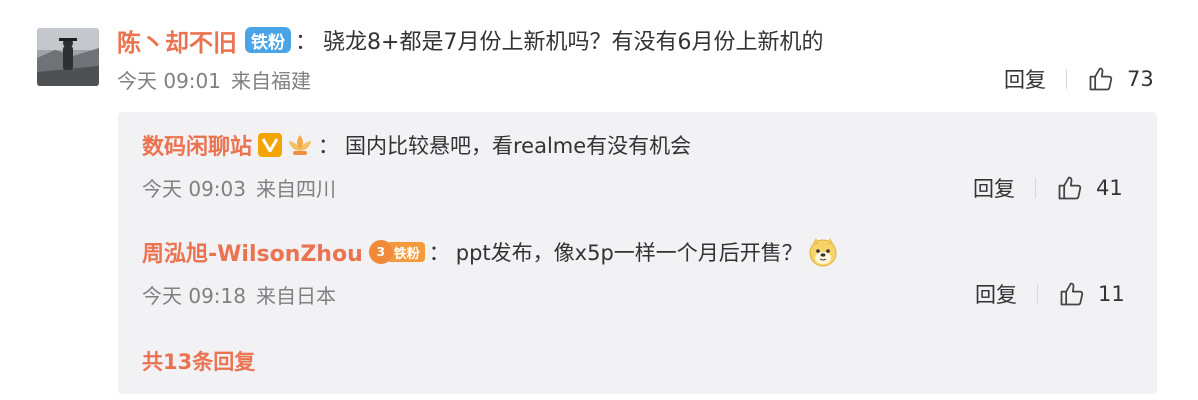 The image size is (1198, 400). What do you see at coordinates (380, 252) in the screenshot?
I see `crown-icon: 3` at bounding box center [380, 252].